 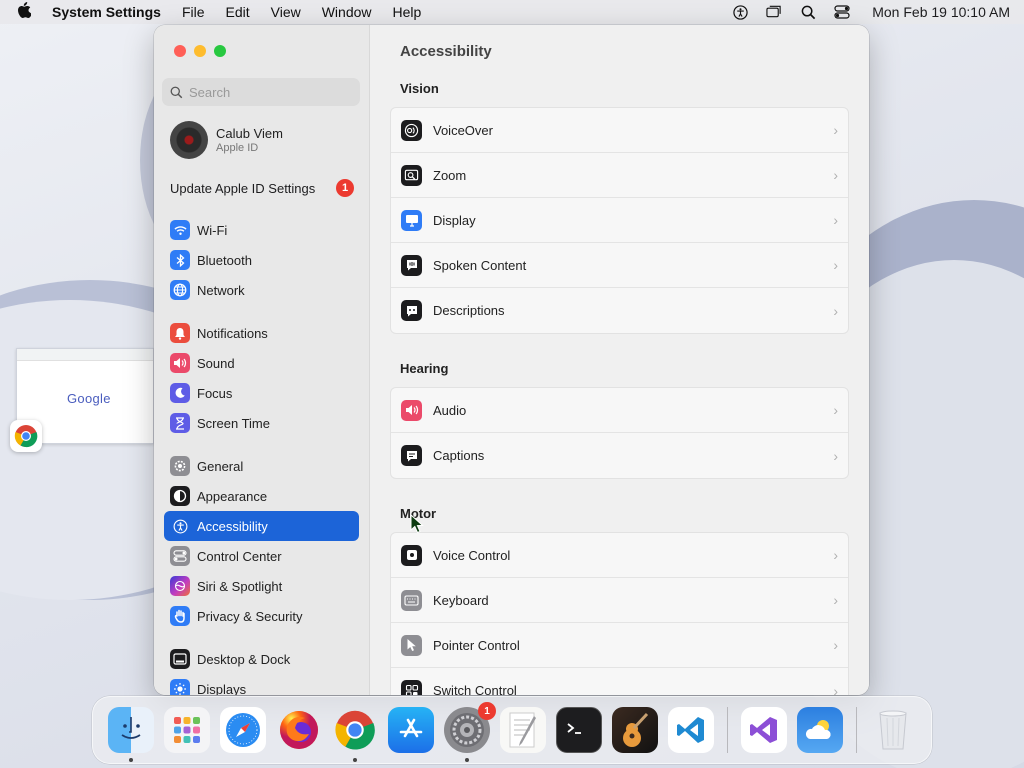 What do you see at coordinates (487, 711) in the screenshot?
I see `dock-badge: 1` at bounding box center [487, 711].